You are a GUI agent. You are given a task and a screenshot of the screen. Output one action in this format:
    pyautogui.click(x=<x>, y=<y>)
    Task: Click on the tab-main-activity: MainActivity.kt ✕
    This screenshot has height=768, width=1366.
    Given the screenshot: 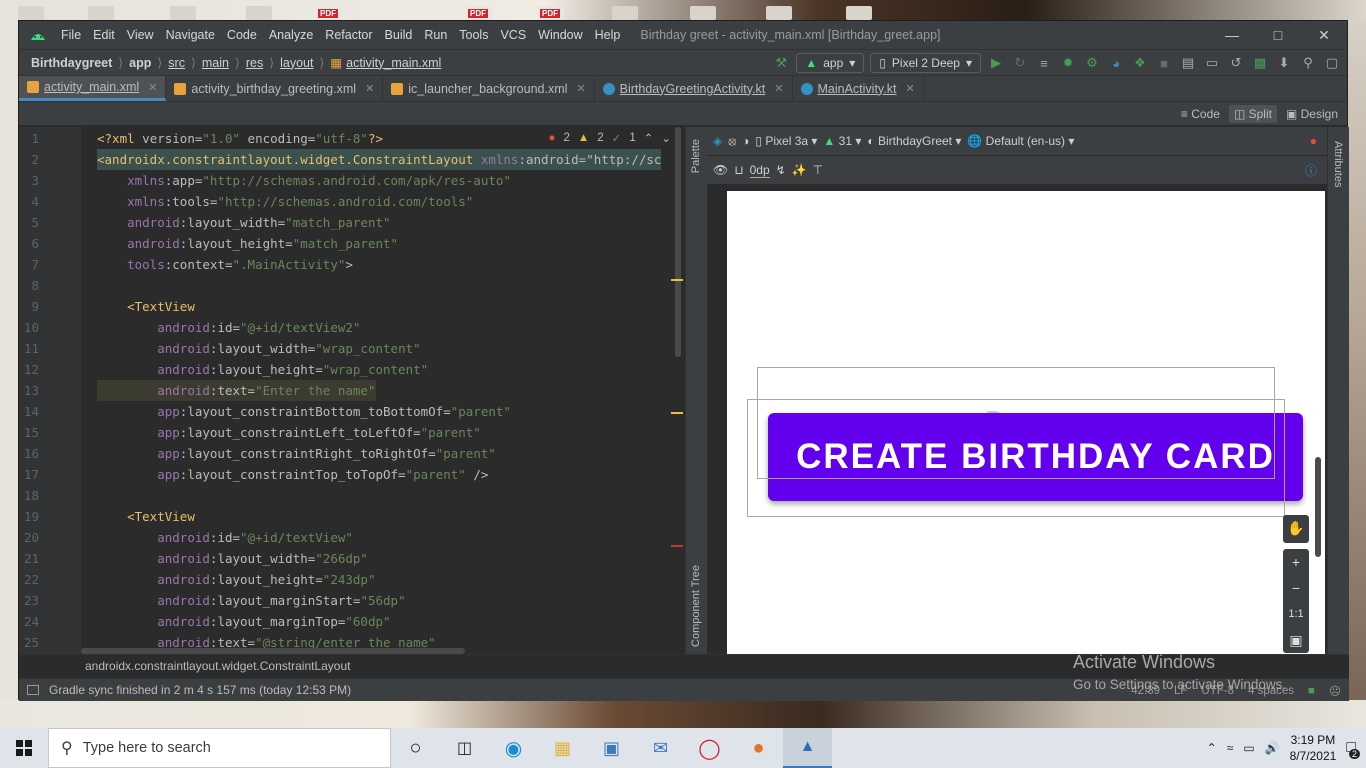 What is the action you would take?
    pyautogui.click(x=858, y=88)
    